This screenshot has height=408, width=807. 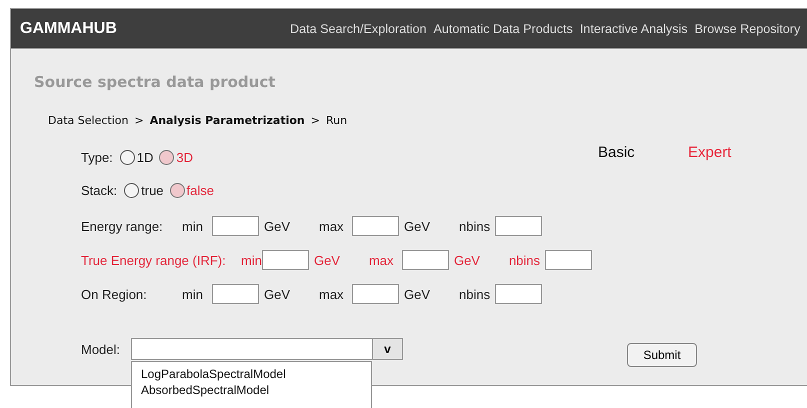 I want to click on radio-label: true, so click(x=152, y=190).